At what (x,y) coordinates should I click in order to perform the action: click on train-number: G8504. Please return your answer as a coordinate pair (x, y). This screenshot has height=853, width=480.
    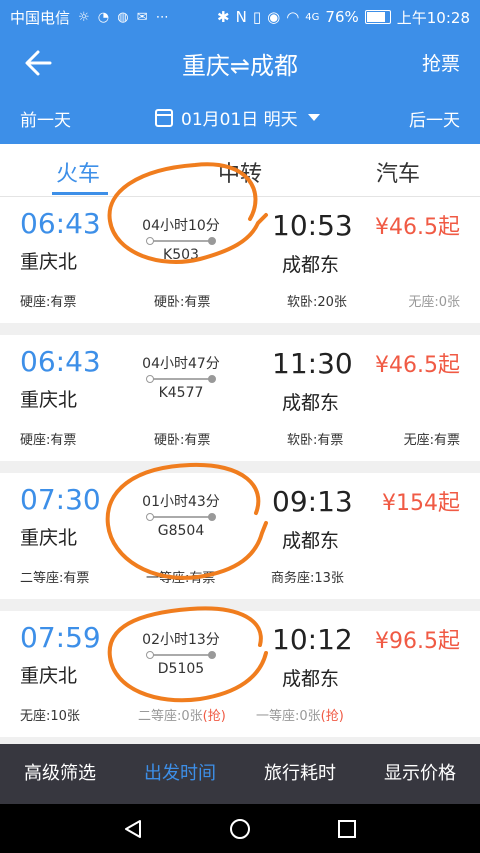
    Looking at the image, I should click on (181, 531).